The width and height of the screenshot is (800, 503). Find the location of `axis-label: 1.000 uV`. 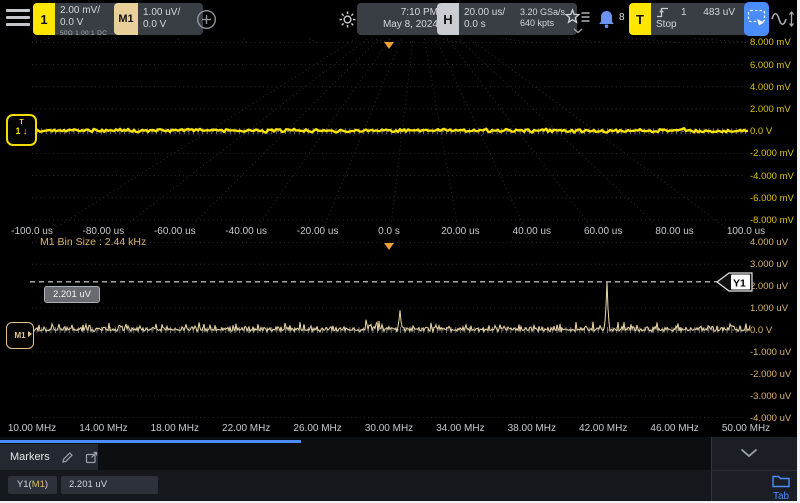

axis-label: 1.000 uV is located at coordinates (769, 309).